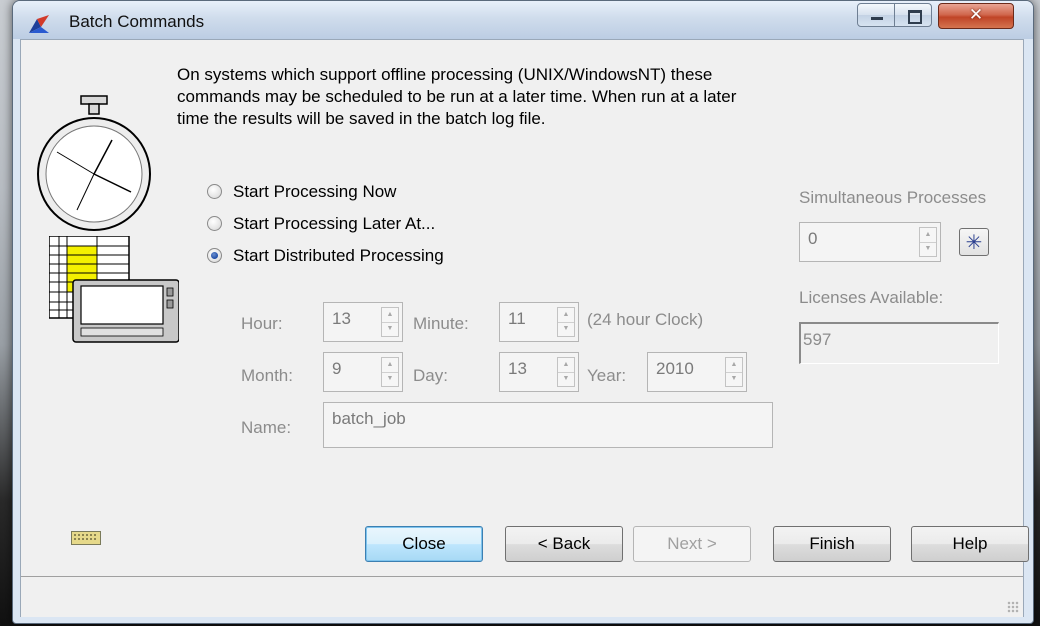  I want to click on asterisk-button: ✳, so click(974, 242).